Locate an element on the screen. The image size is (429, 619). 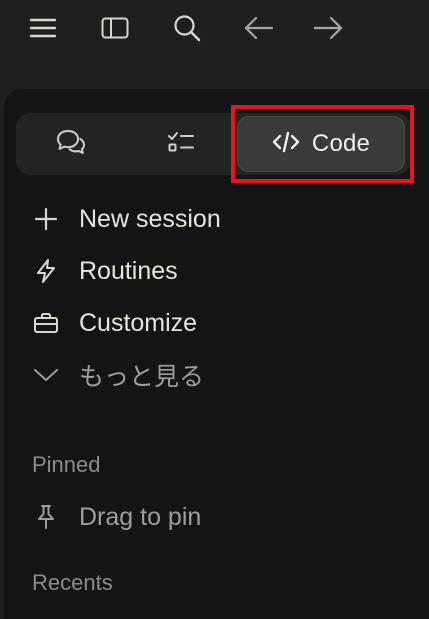
sidebar-toggle-icon is located at coordinates (115, 28).